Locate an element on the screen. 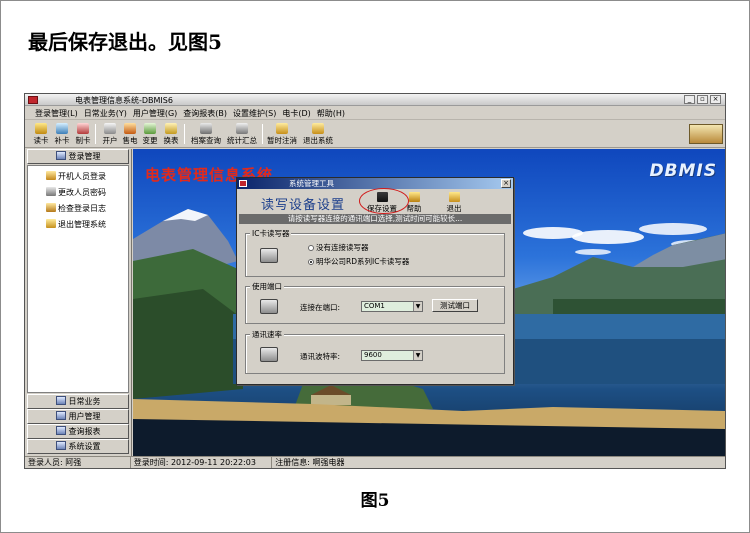 The image size is (750, 533). status-registration: 注册信息: 啊强电器 is located at coordinates (310, 462).